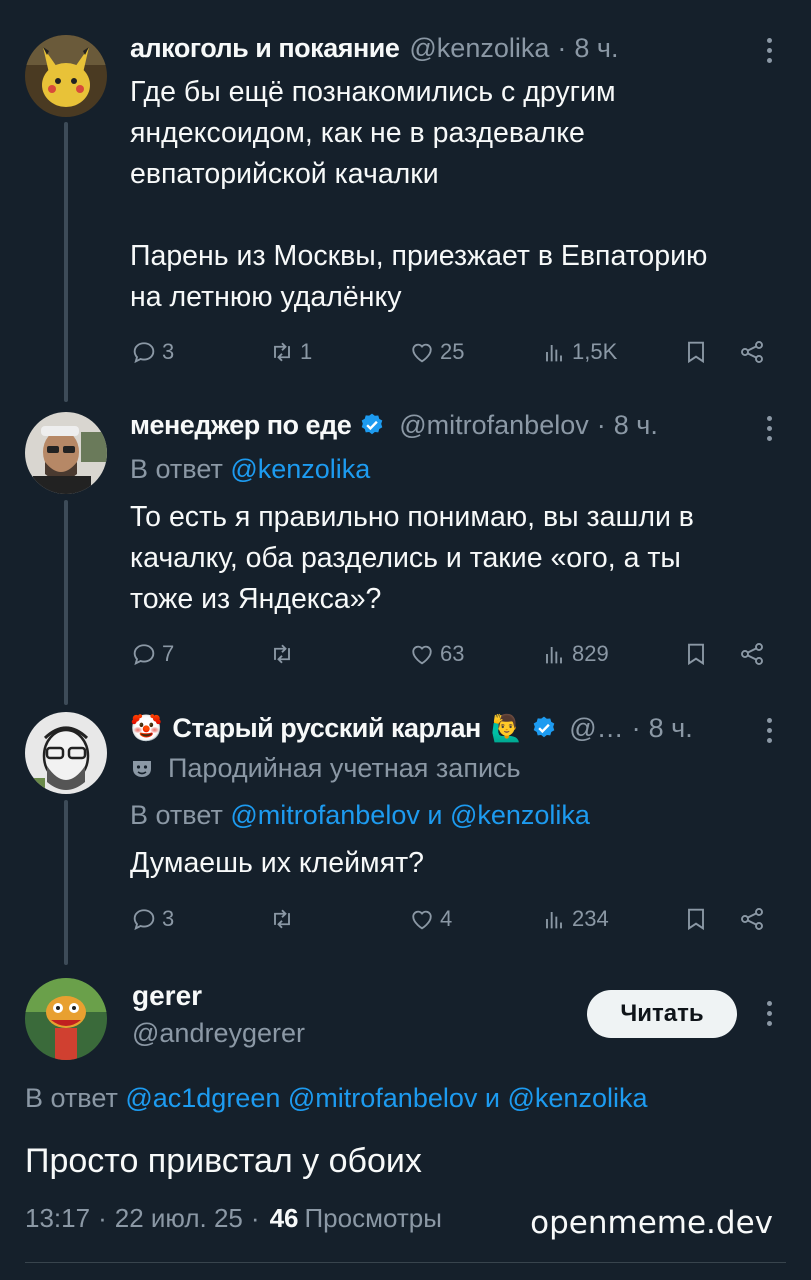 The image size is (811, 1280). I want to click on parody-label: Пародийная учетная запись, so click(325, 768).